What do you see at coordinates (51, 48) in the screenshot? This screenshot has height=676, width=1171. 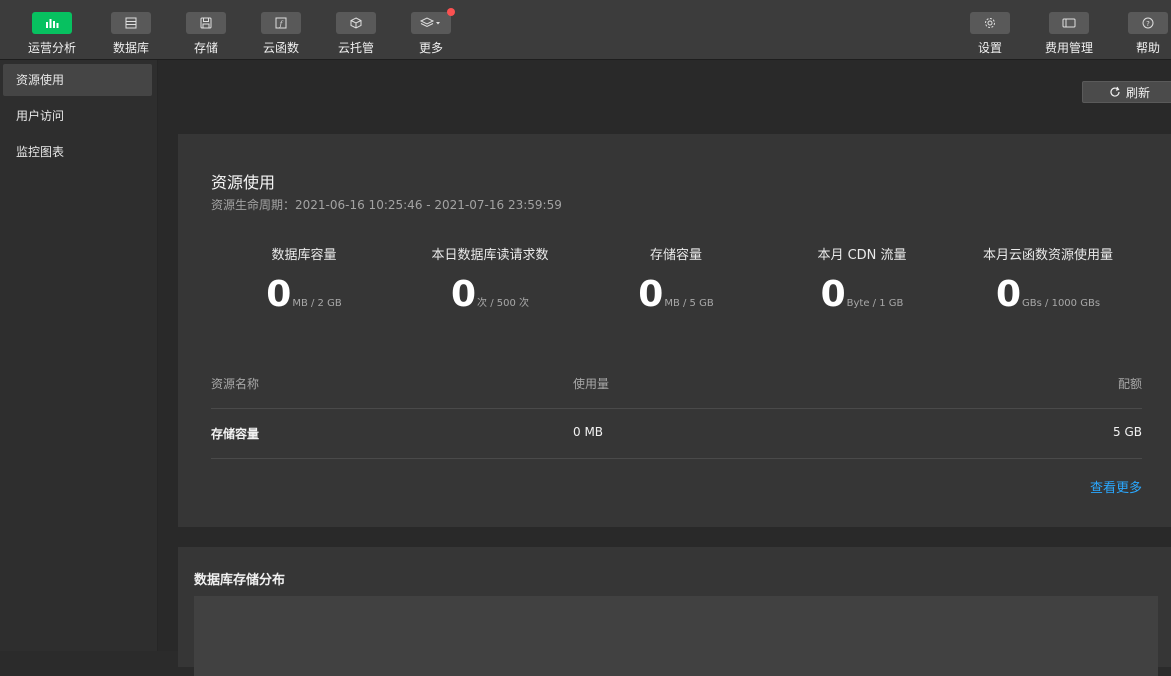 I see `toolbar-label: 运营分析` at bounding box center [51, 48].